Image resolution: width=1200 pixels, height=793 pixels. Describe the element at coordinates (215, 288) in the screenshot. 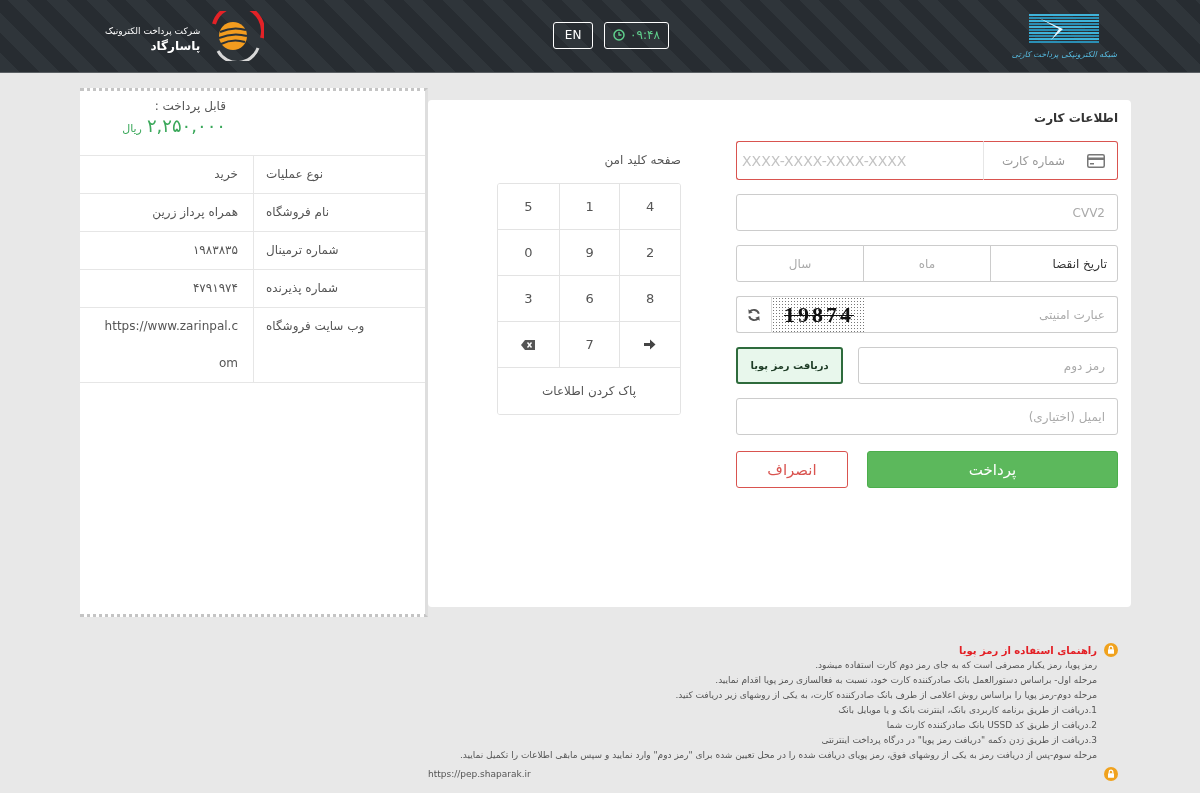

I see `detail-value: ۴۷۹۱۹۷۴` at that location.